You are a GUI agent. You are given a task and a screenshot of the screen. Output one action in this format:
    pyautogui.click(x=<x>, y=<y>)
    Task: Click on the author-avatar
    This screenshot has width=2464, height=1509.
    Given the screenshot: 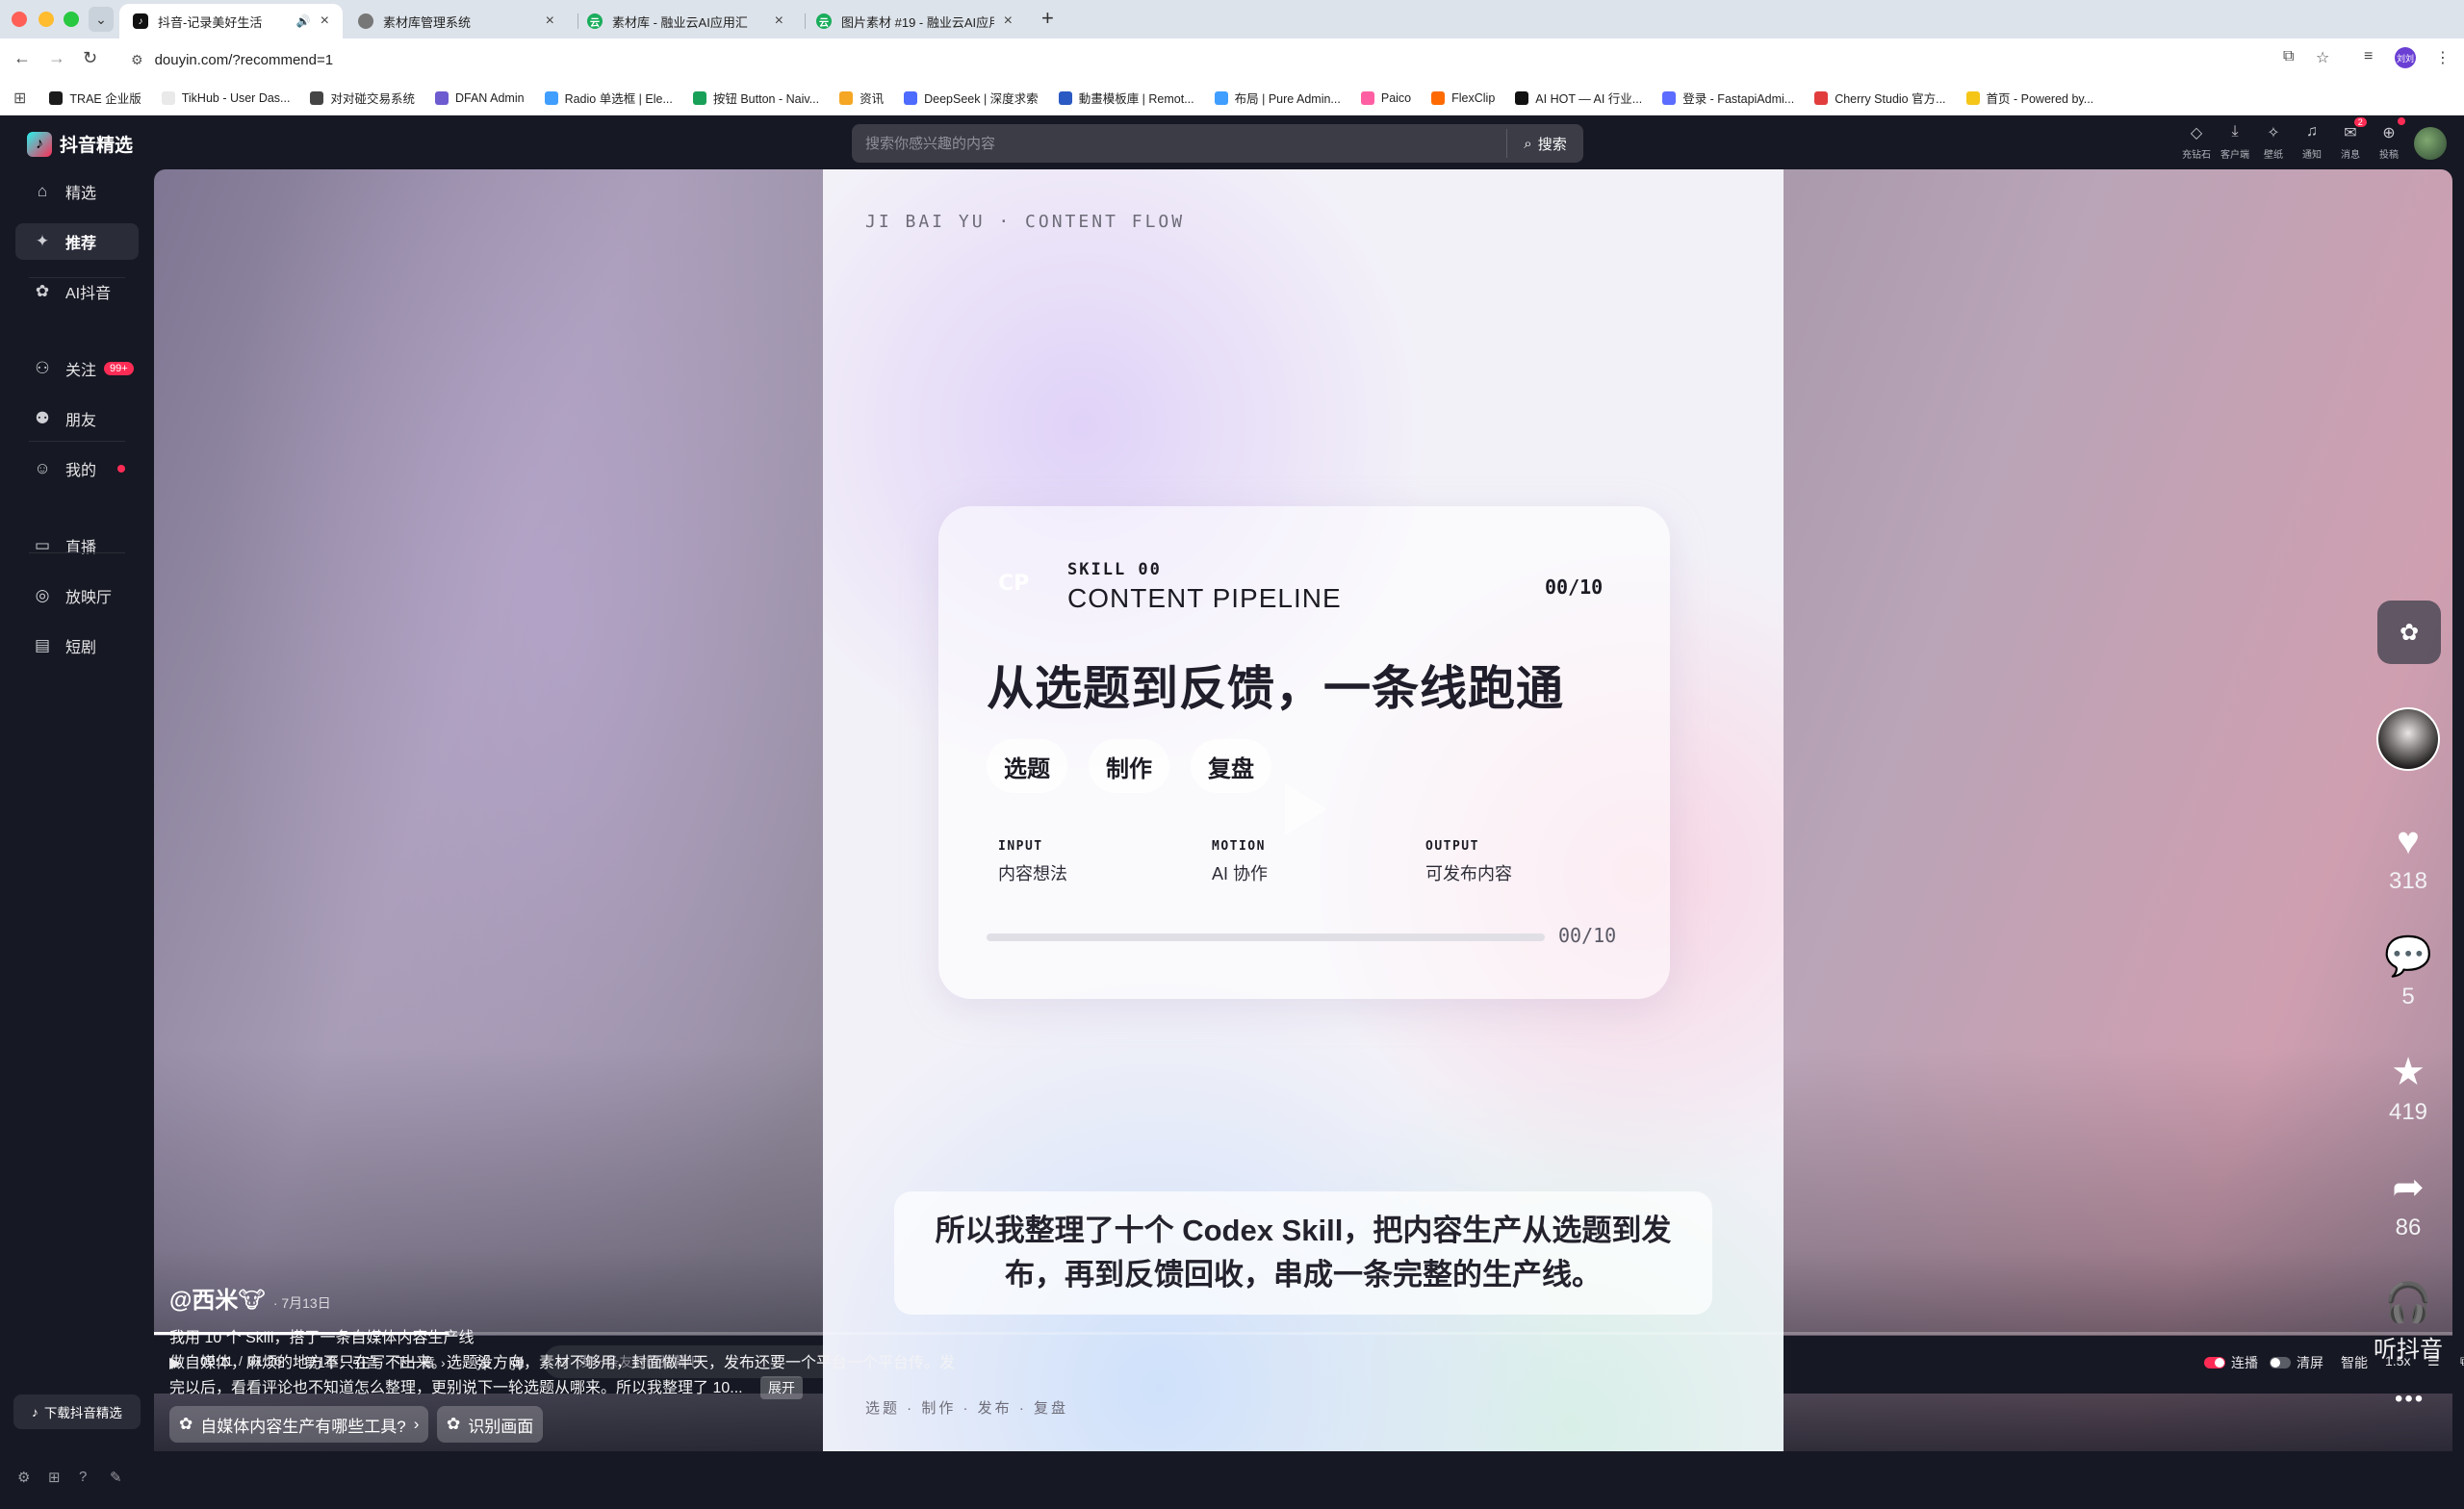 What is the action you would take?
    pyautogui.click(x=2408, y=739)
    